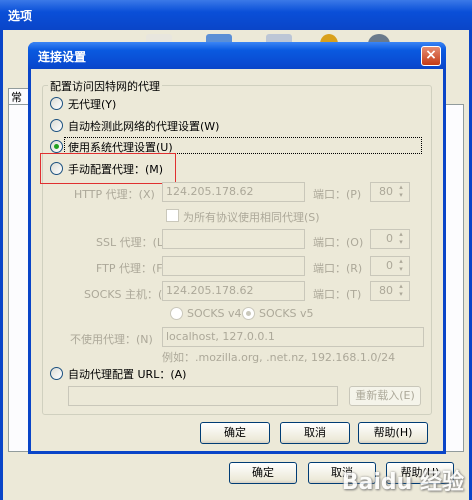  What do you see at coordinates (131, 268) in the screenshot?
I see `ftp-proxy-label: FTP 代理：(F)` at bounding box center [131, 268].